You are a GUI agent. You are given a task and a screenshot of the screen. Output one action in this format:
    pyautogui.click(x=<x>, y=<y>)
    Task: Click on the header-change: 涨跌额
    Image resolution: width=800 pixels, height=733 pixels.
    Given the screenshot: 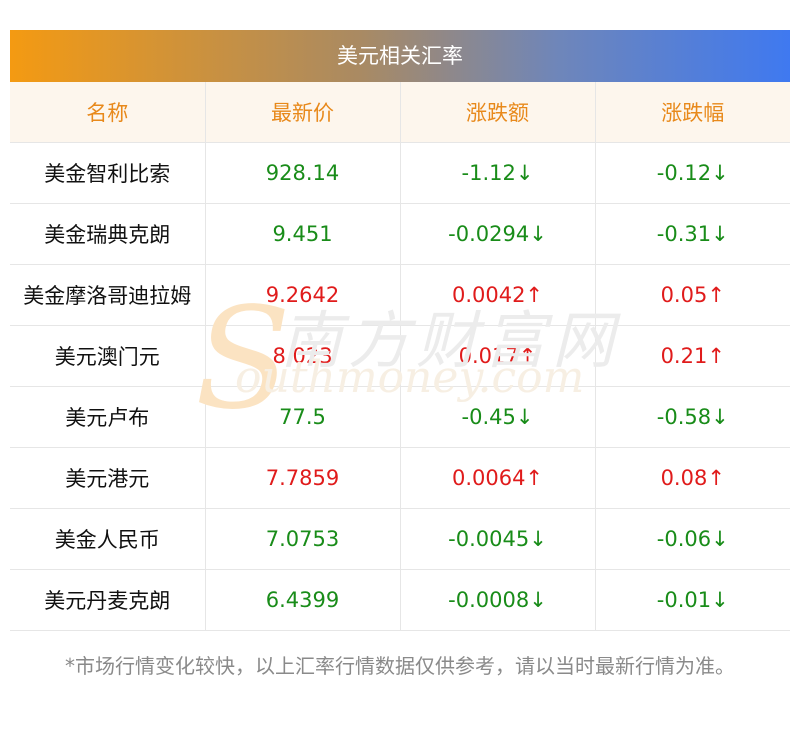 What is the action you would take?
    pyautogui.click(x=498, y=112)
    